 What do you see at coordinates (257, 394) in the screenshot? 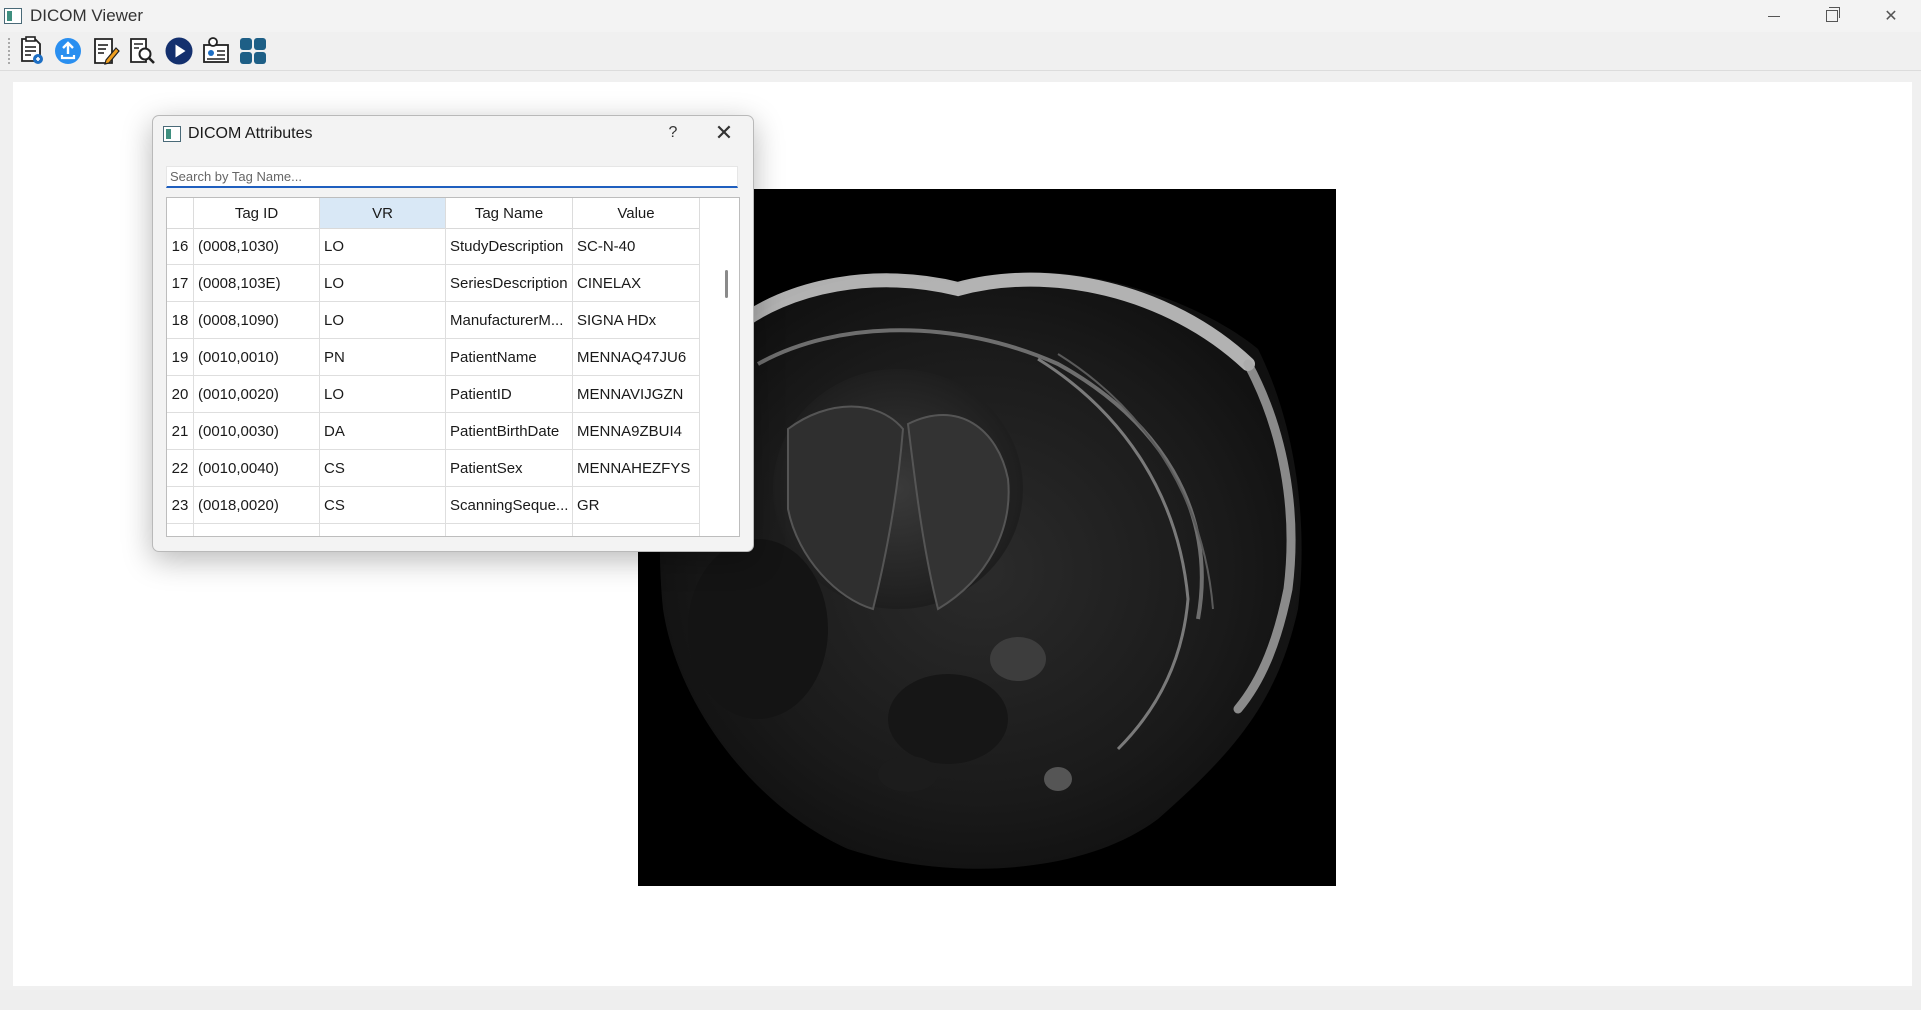
I see `tag-id-cell: (0010,0020)` at bounding box center [257, 394].